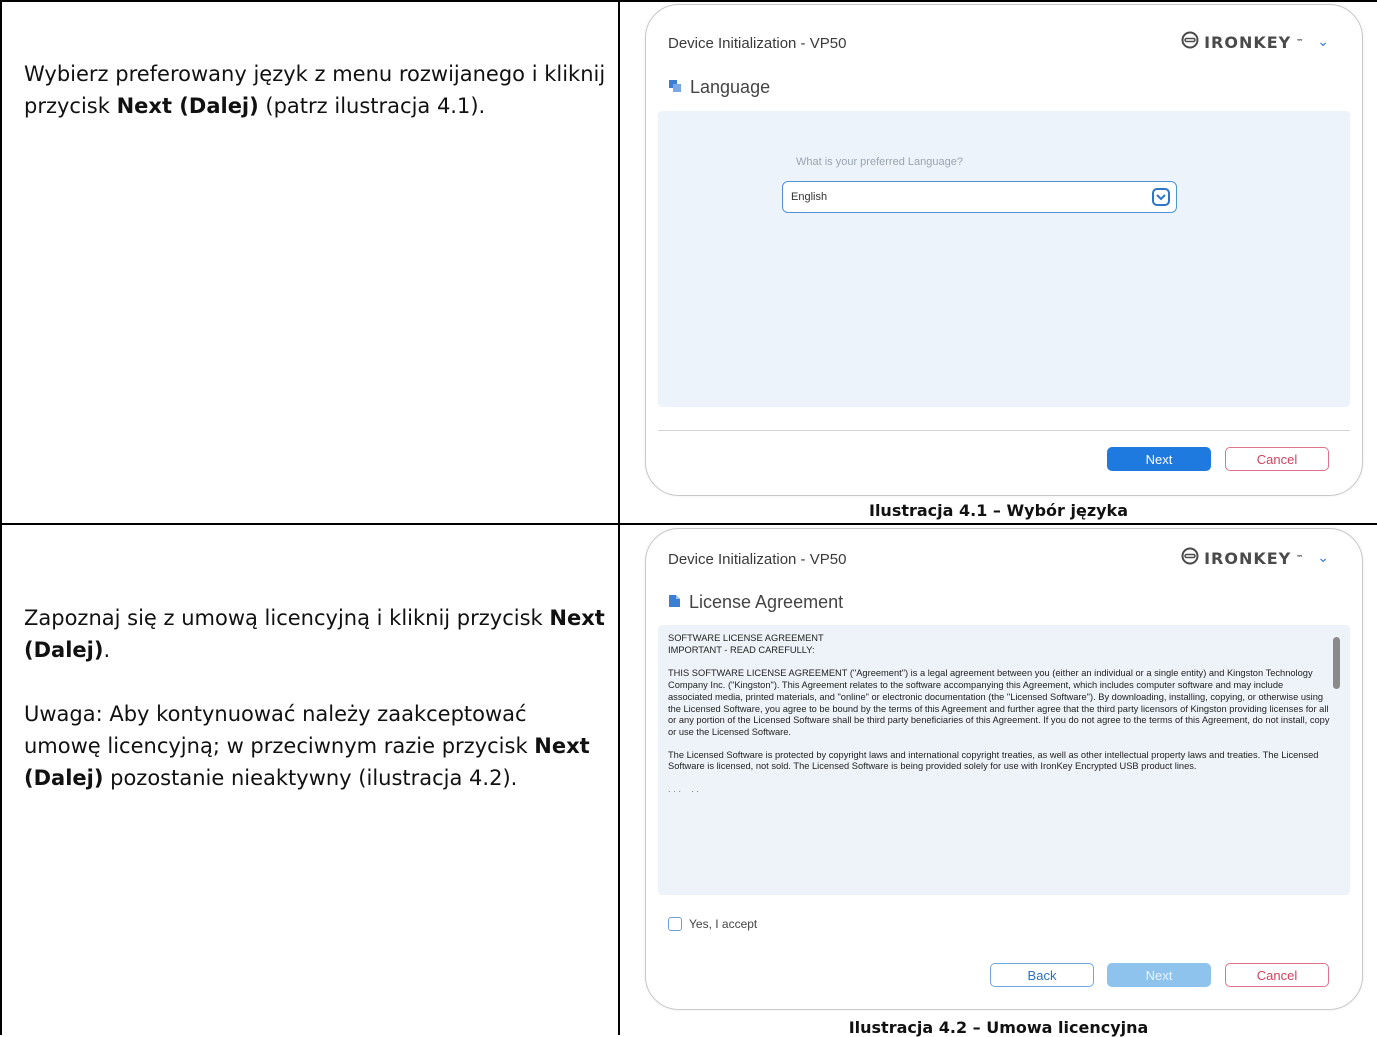 Image resolution: width=1377 pixels, height=1037 pixels. Describe the element at coordinates (998, 1027) in the screenshot. I see `figure-caption: Ilustracja 4.2 – Umowa licencyjna` at that location.